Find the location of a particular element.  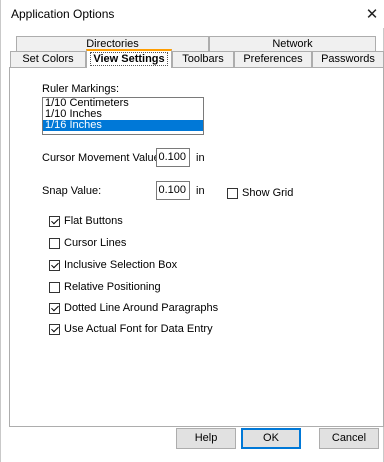

checkbox-label: Inclusive Selection Box is located at coordinates (121, 265).